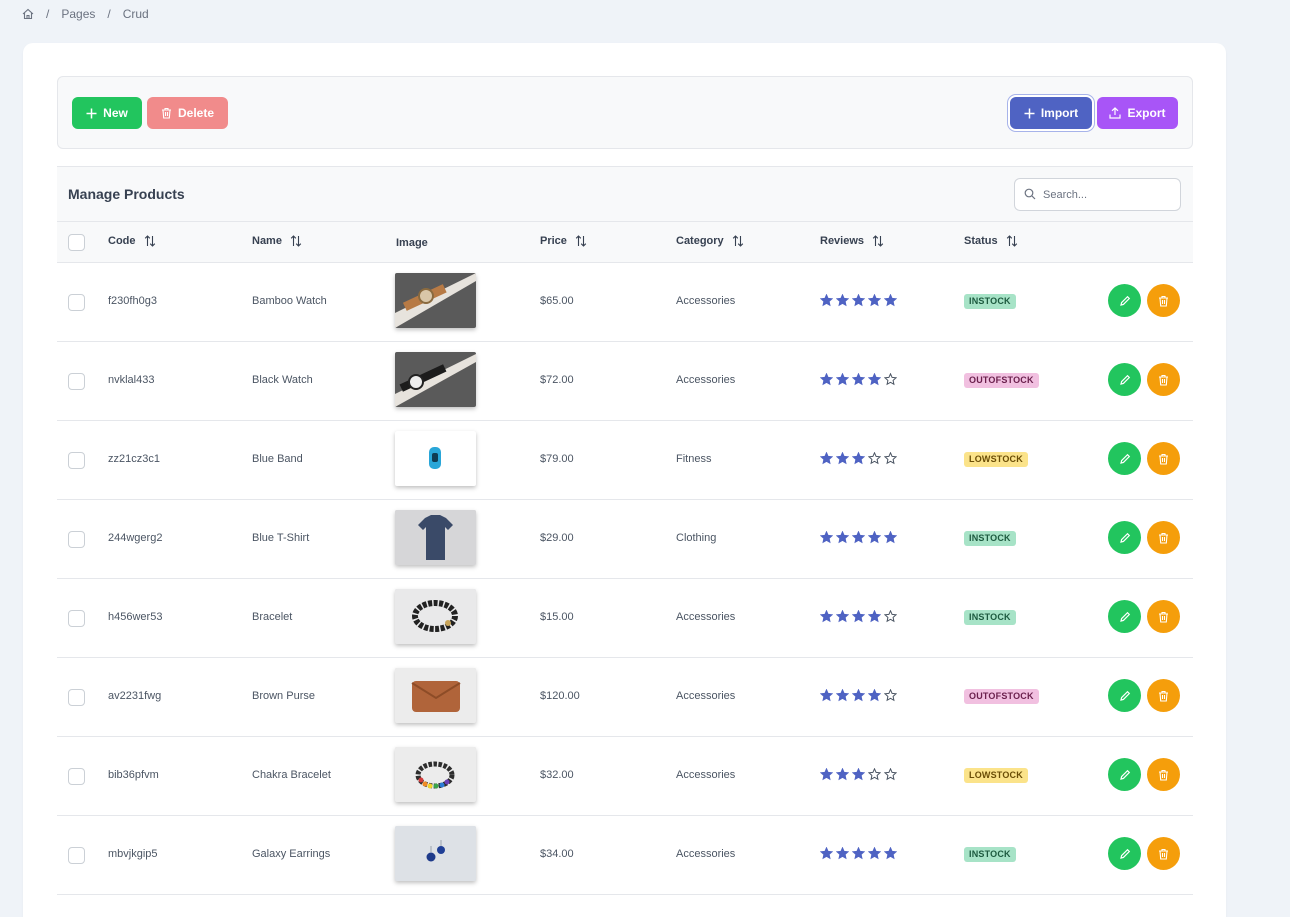 The image size is (1290, 917). What do you see at coordinates (1051, 113) in the screenshot?
I see `import-button: Import` at bounding box center [1051, 113].